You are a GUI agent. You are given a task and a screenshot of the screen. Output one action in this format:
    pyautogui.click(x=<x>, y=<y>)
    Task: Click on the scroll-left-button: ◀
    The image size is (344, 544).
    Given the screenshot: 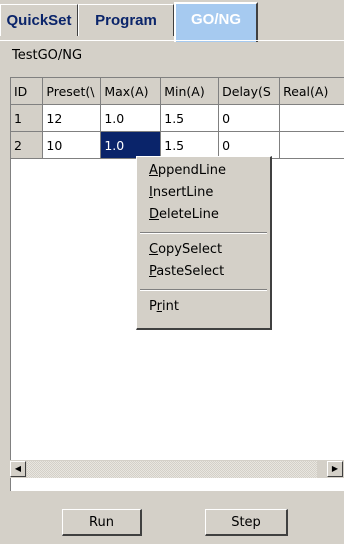 What is the action you would take?
    pyautogui.click(x=18, y=469)
    